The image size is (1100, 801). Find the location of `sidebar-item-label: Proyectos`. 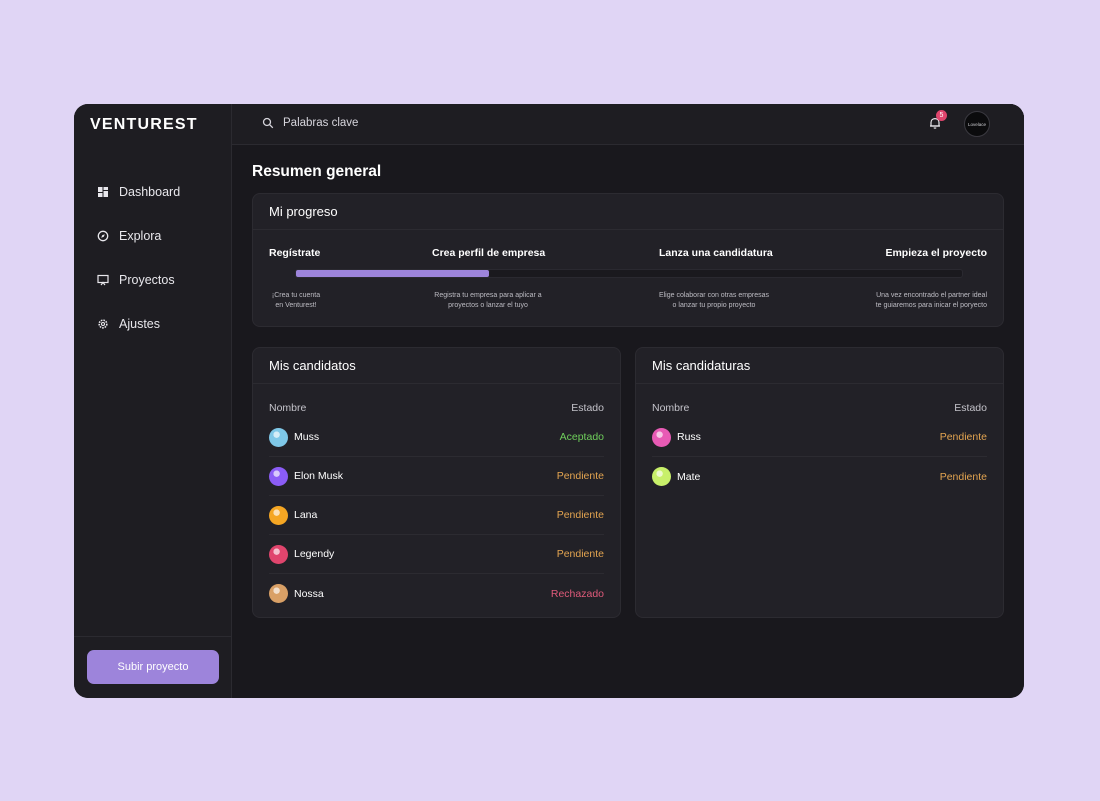

sidebar-item-label: Proyectos is located at coordinates (147, 280).